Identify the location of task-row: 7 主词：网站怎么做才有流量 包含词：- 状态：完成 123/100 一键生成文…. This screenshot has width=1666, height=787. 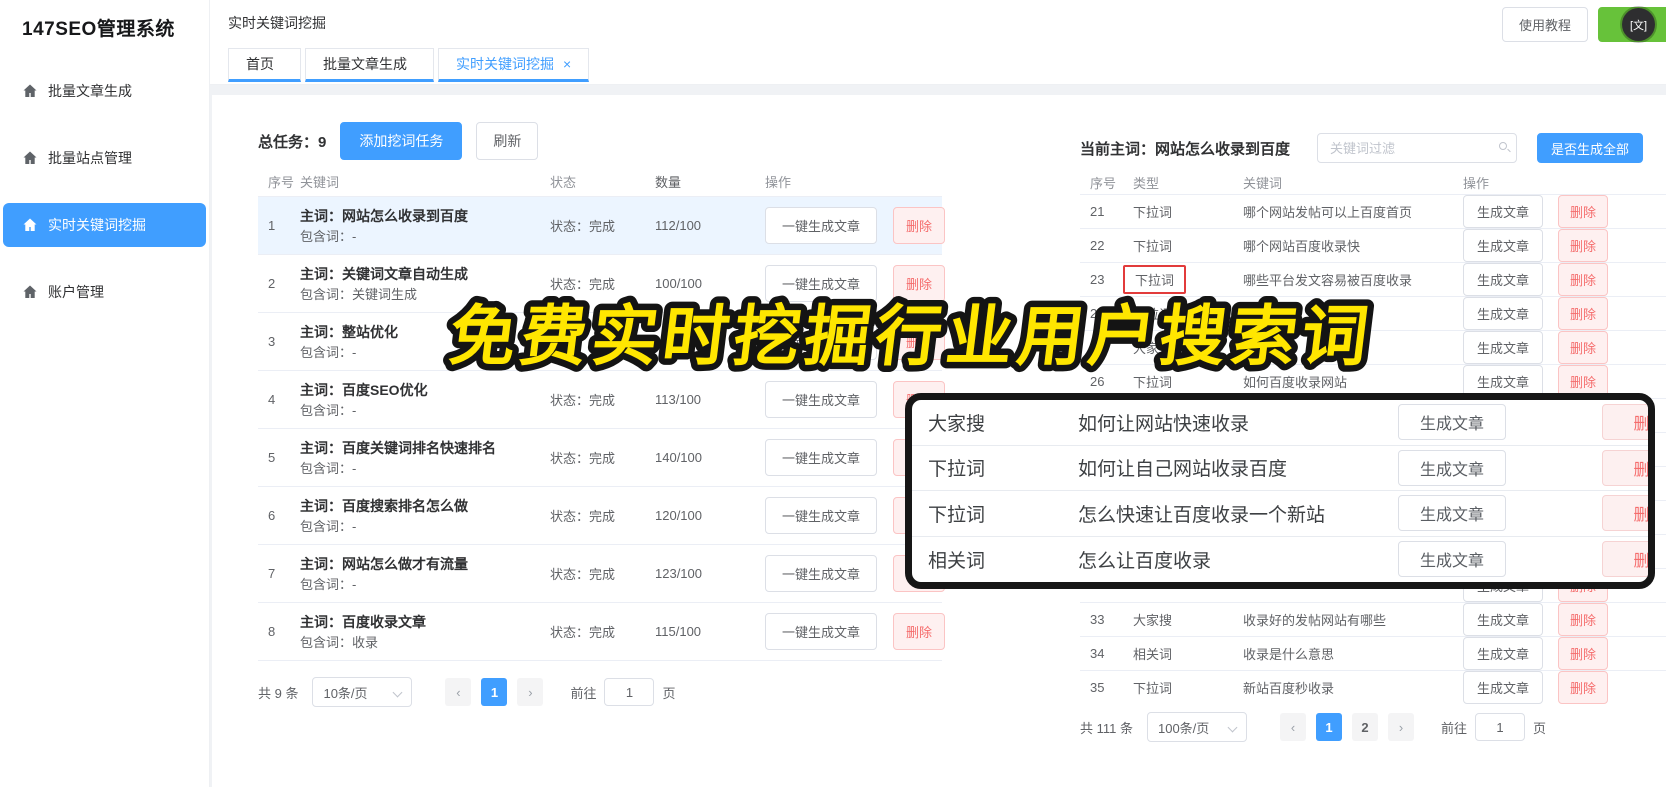
(601, 574).